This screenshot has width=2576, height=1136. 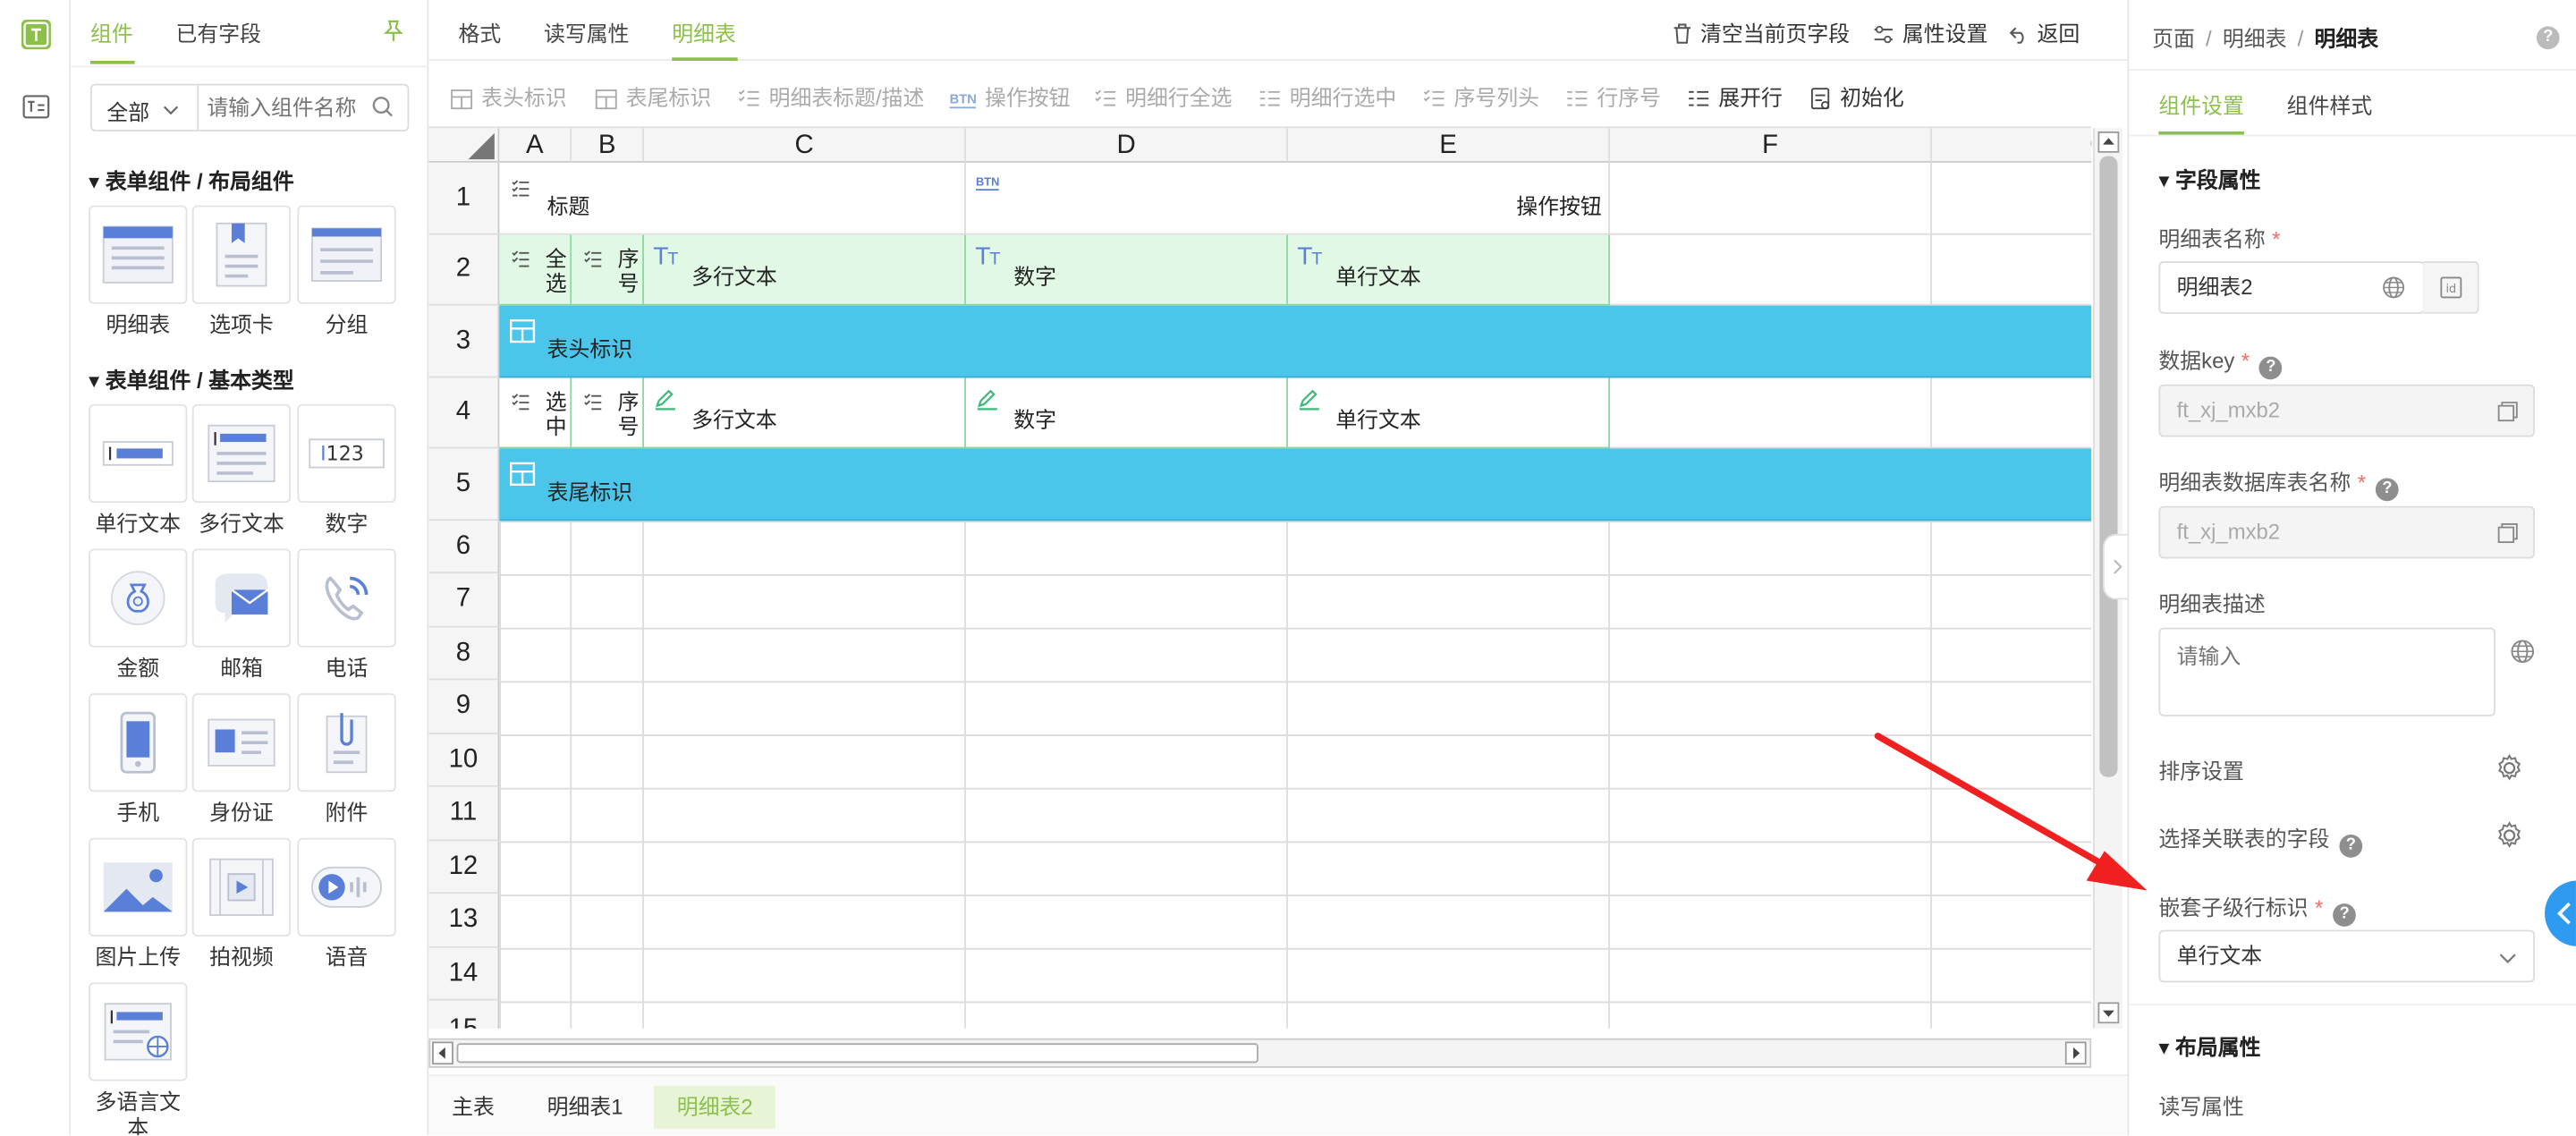 What do you see at coordinates (382, 109) in the screenshot?
I see `search-icon` at bounding box center [382, 109].